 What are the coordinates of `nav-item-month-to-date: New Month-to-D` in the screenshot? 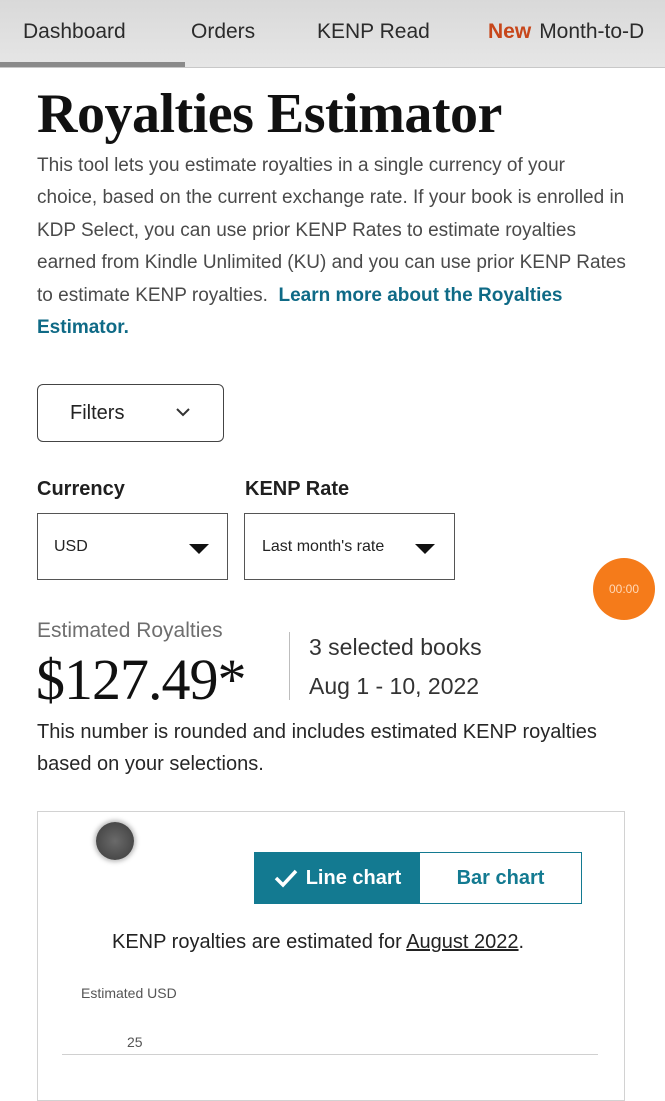 It's located at (566, 32).